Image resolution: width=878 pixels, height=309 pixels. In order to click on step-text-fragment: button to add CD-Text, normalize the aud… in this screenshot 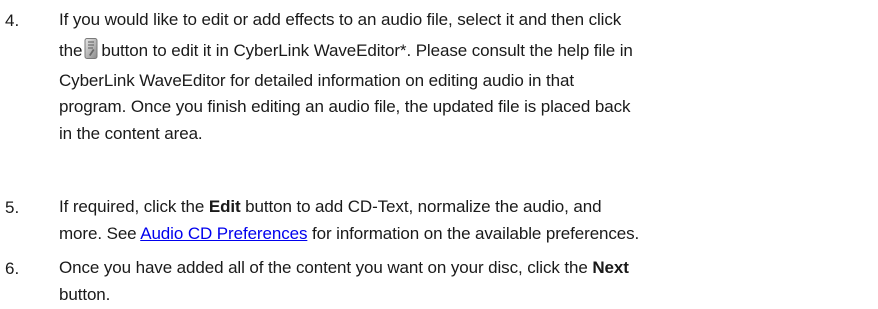, I will do `click(423, 206)`.